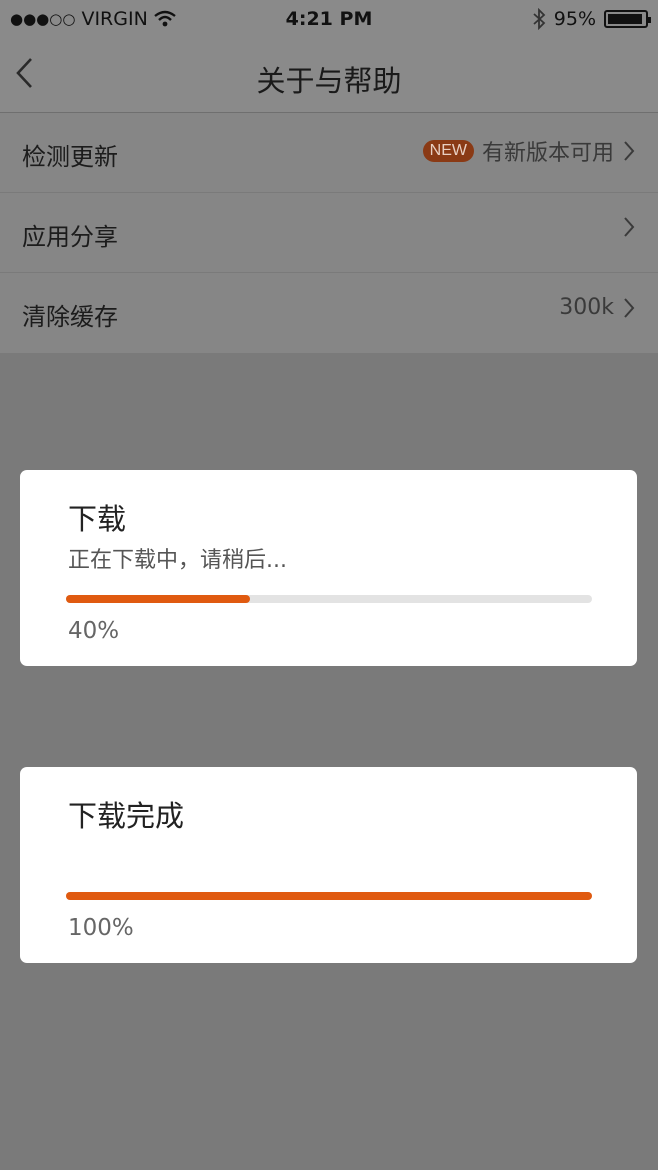 This screenshot has width=658, height=1170. I want to click on navigation-bar: 关于与帮助, so click(329, 76).